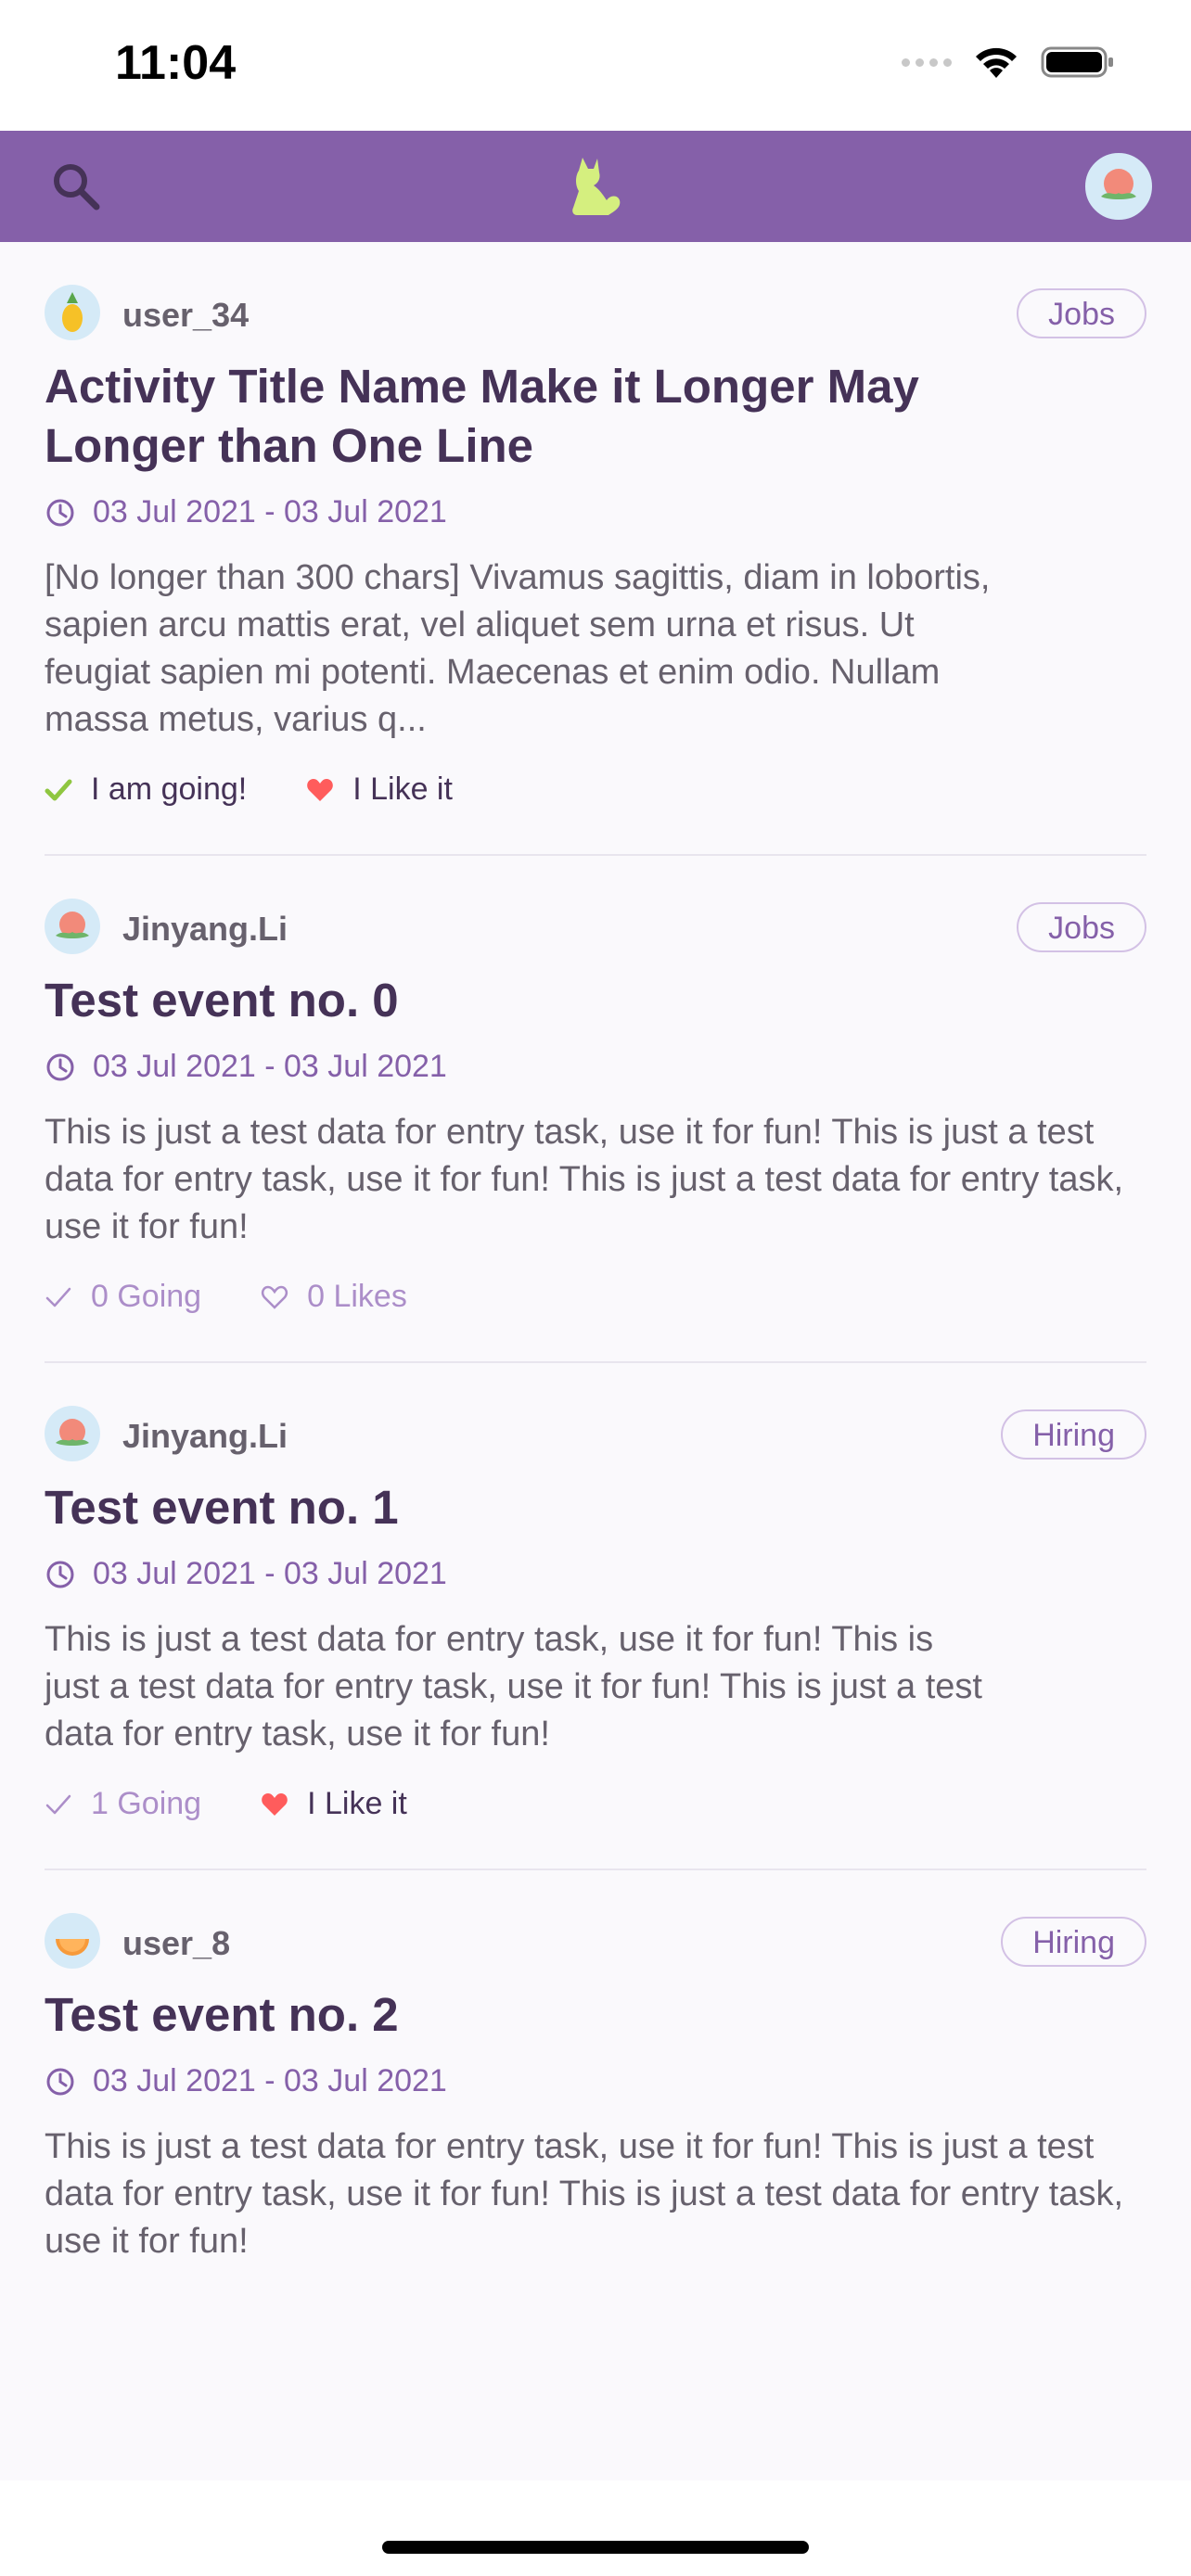  What do you see at coordinates (275, 1297) in the screenshot?
I see `heart-outline-icon` at bounding box center [275, 1297].